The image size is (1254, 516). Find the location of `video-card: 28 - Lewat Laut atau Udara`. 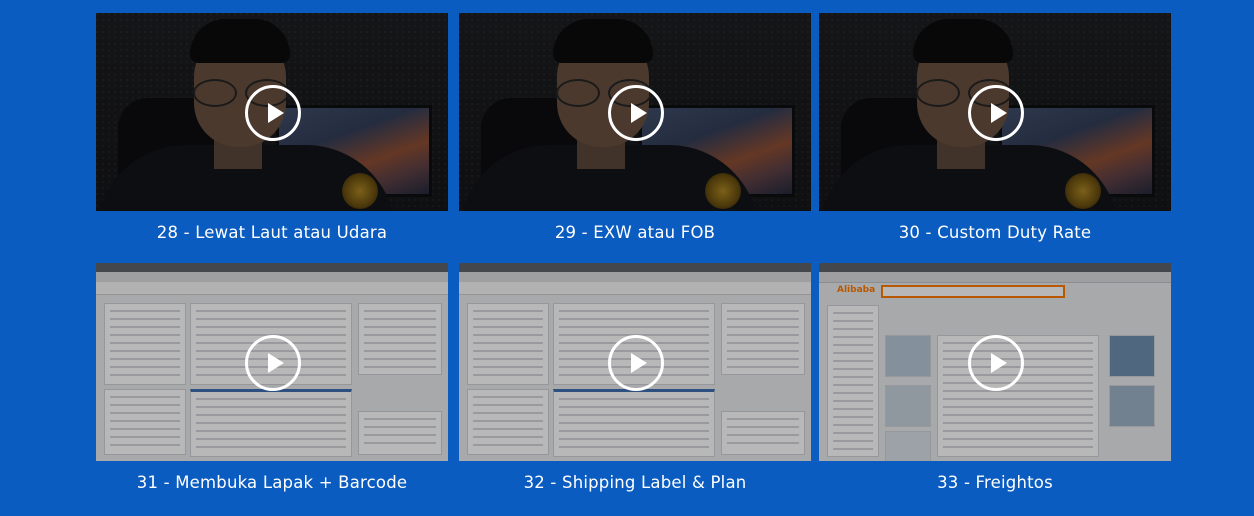

video-card: 28 - Lewat Laut atau Udara is located at coordinates (272, 127).